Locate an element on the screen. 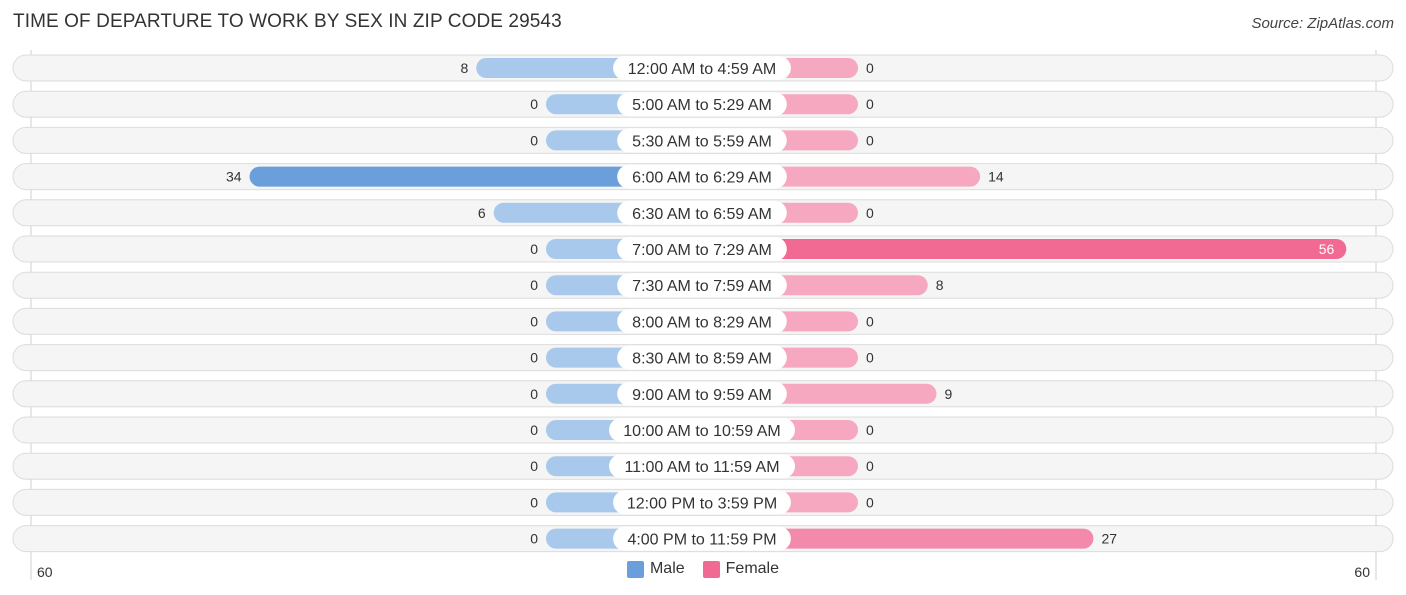  male-value-label: 6 is located at coordinates (482, 213).